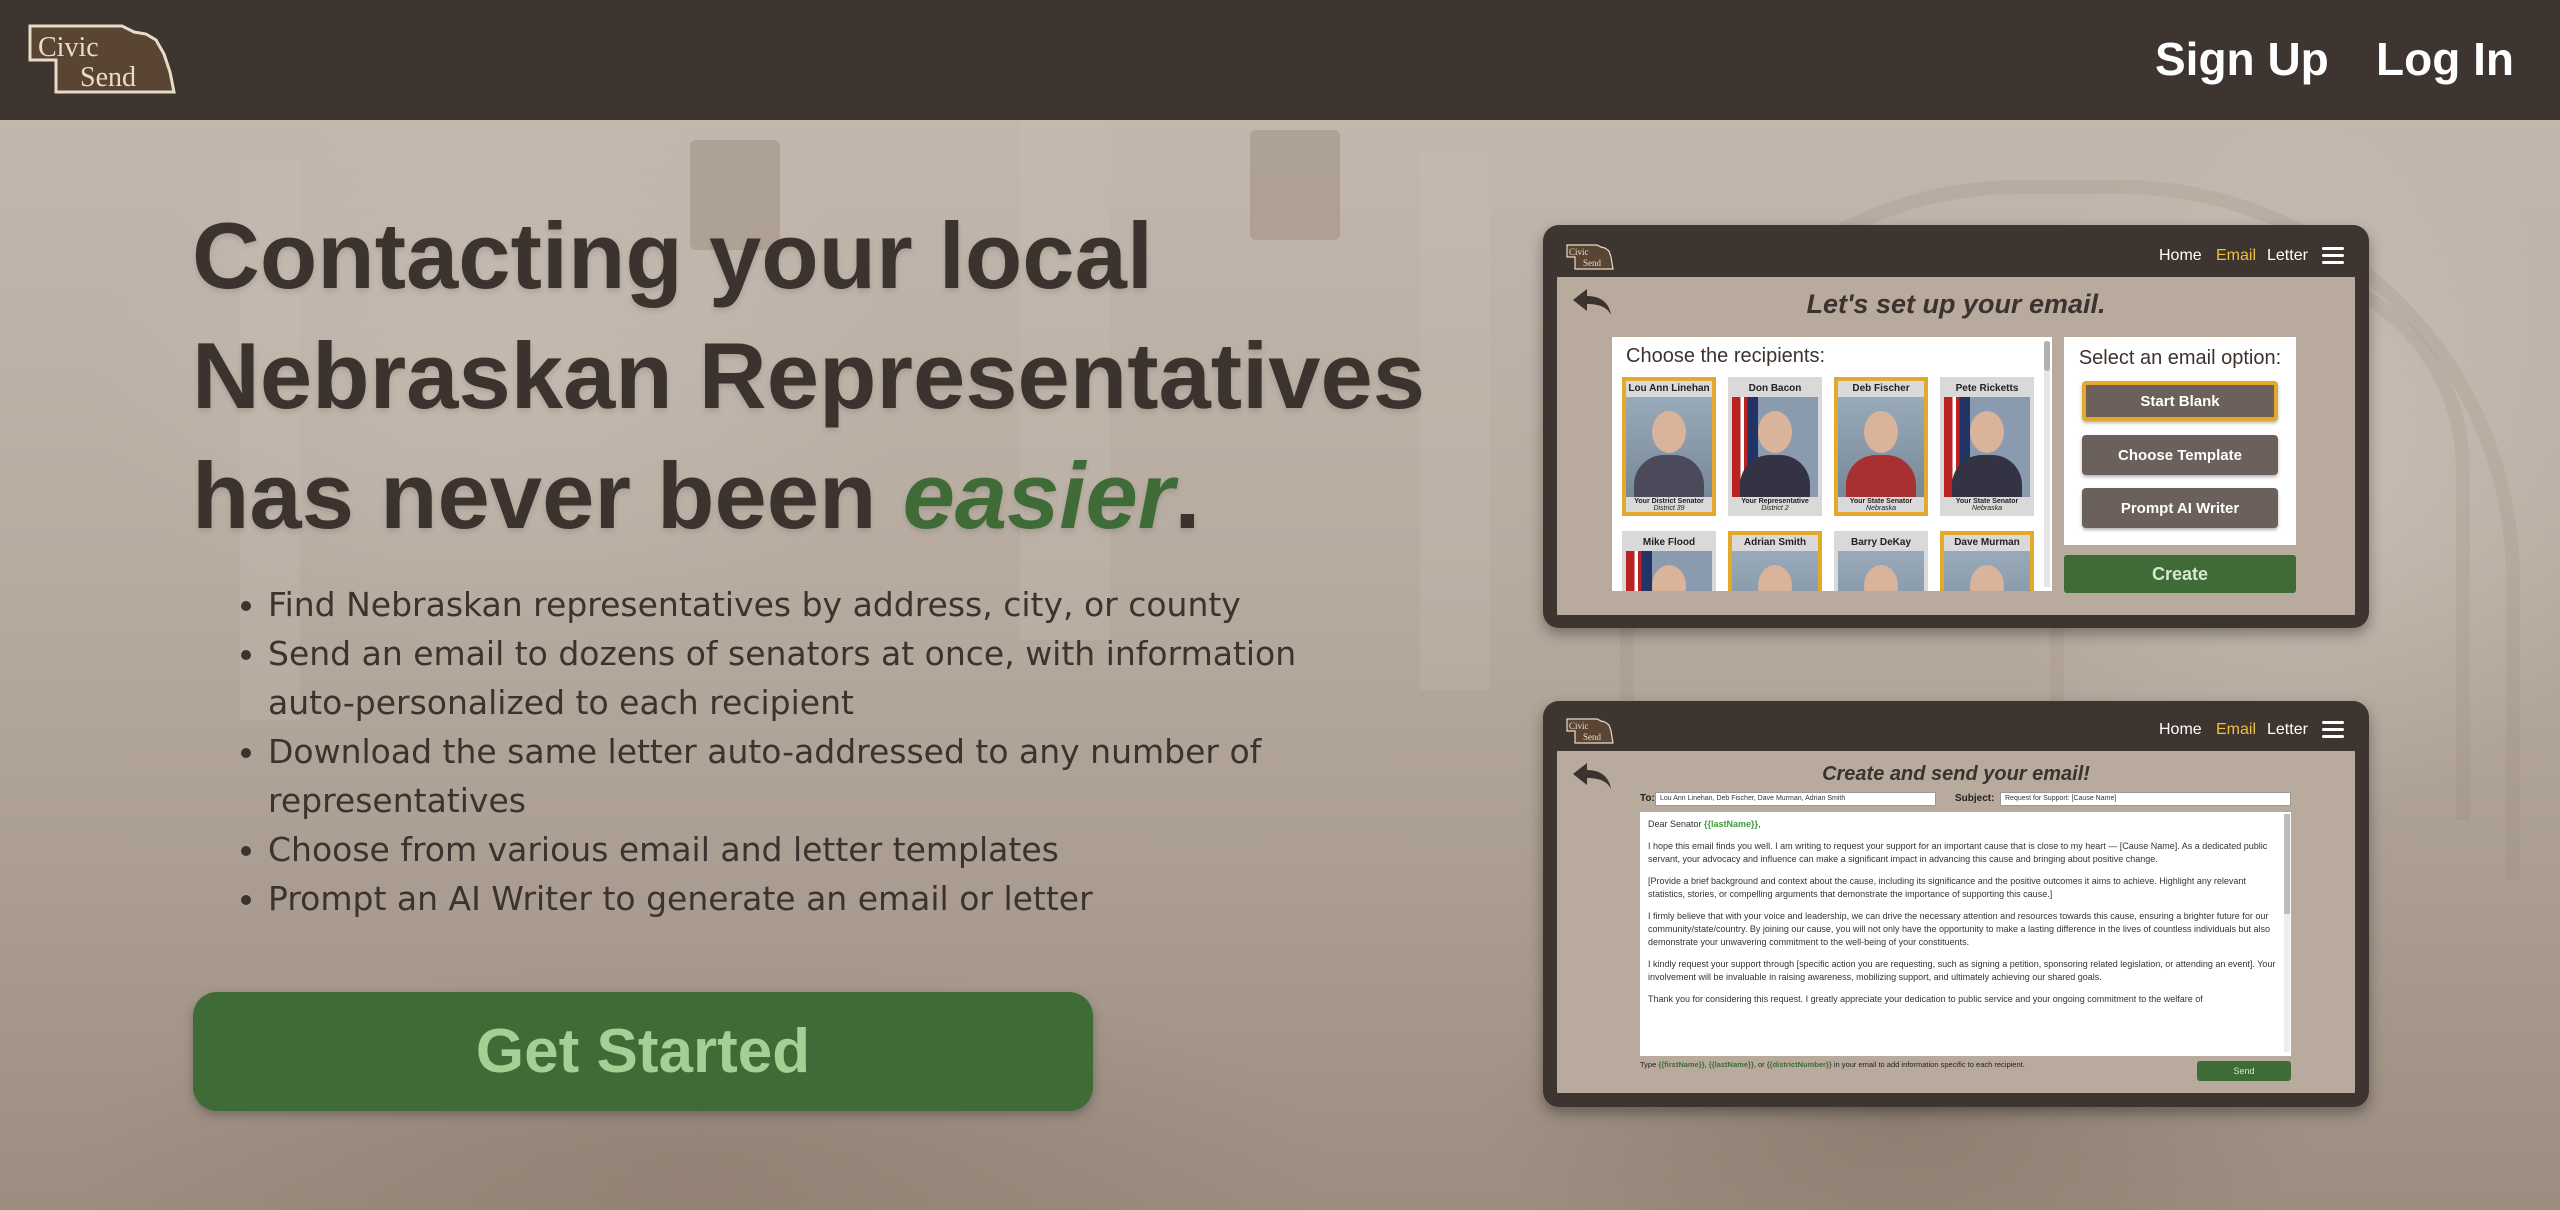  Describe the element at coordinates (1731, 1064) in the screenshot. I see `hint-var-lastname: {{lastName}}` at that location.